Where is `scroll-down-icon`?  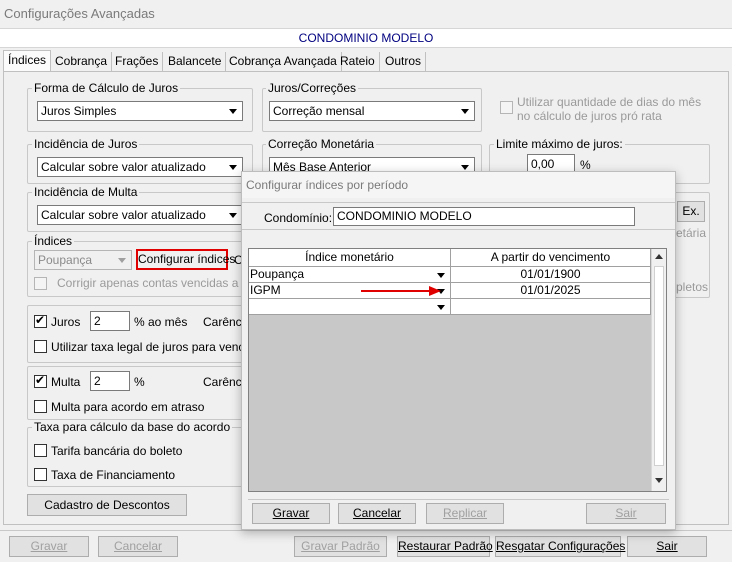
scroll-down-icon is located at coordinates (659, 480).